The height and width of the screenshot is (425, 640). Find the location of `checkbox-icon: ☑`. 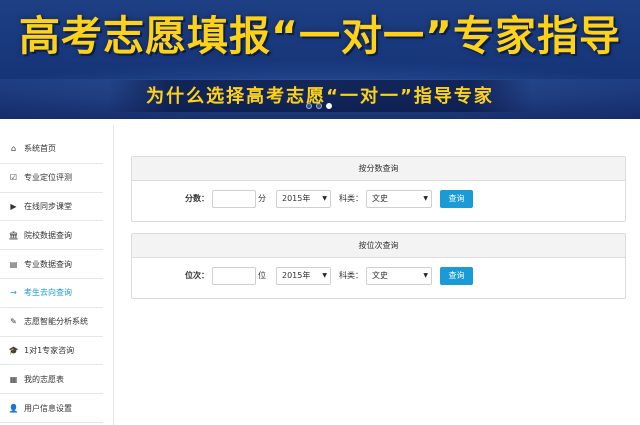

checkbox-icon: ☑ is located at coordinates (13, 178).